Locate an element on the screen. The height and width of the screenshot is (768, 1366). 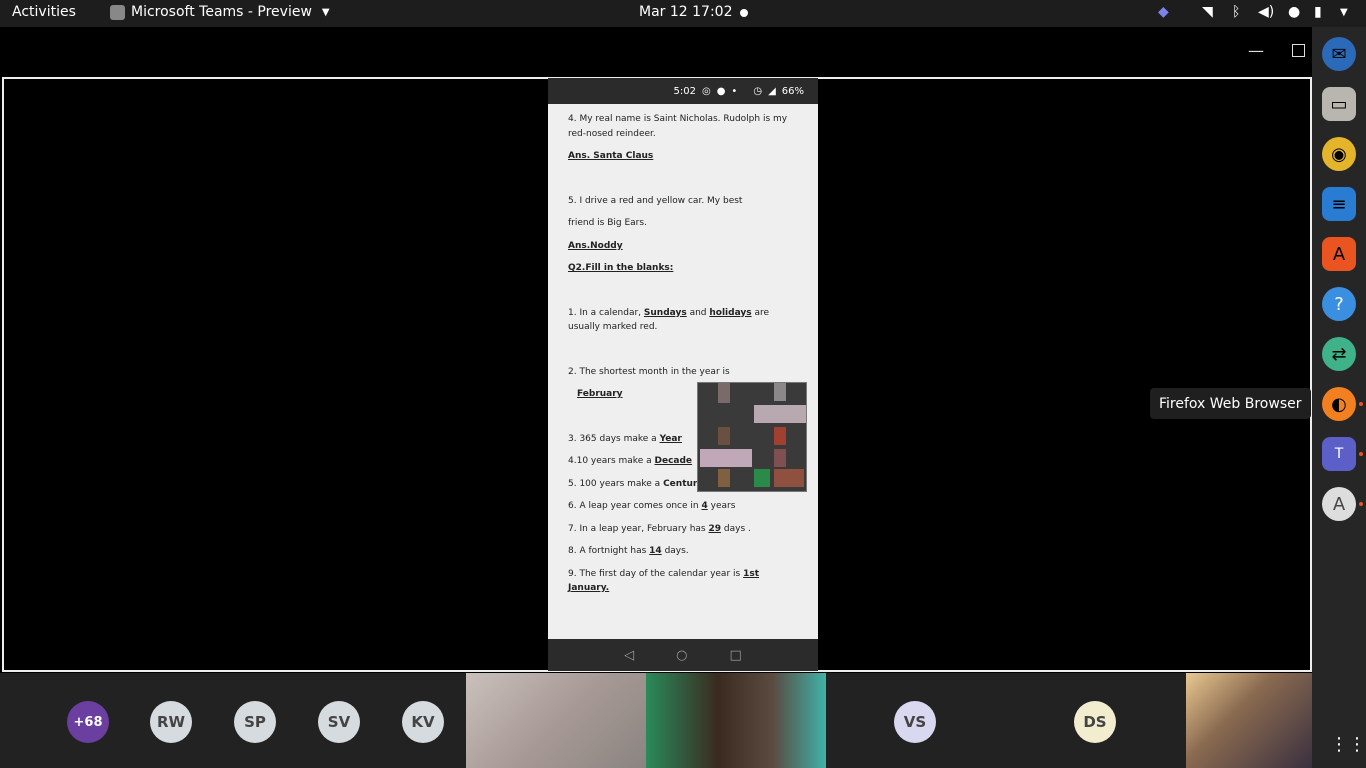
blank-6: 6. A leap year comes once in 4 years is located at coordinates (683, 506).